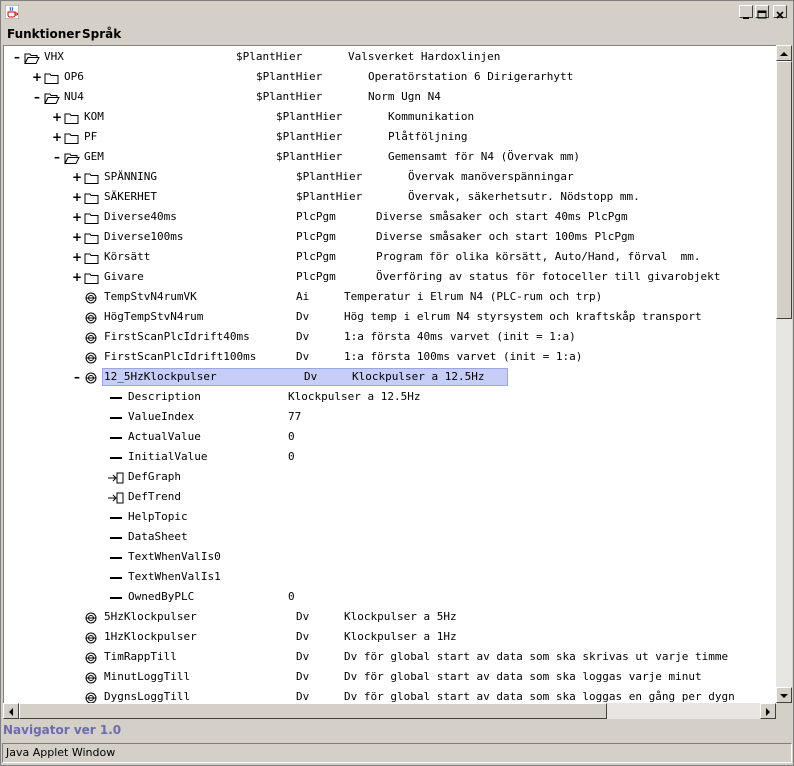  What do you see at coordinates (74, 96) in the screenshot?
I see `tree-item-name: NU4` at bounding box center [74, 96].